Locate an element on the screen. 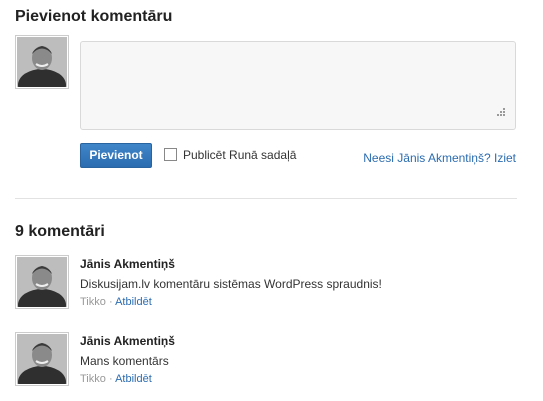  divider is located at coordinates (266, 198).